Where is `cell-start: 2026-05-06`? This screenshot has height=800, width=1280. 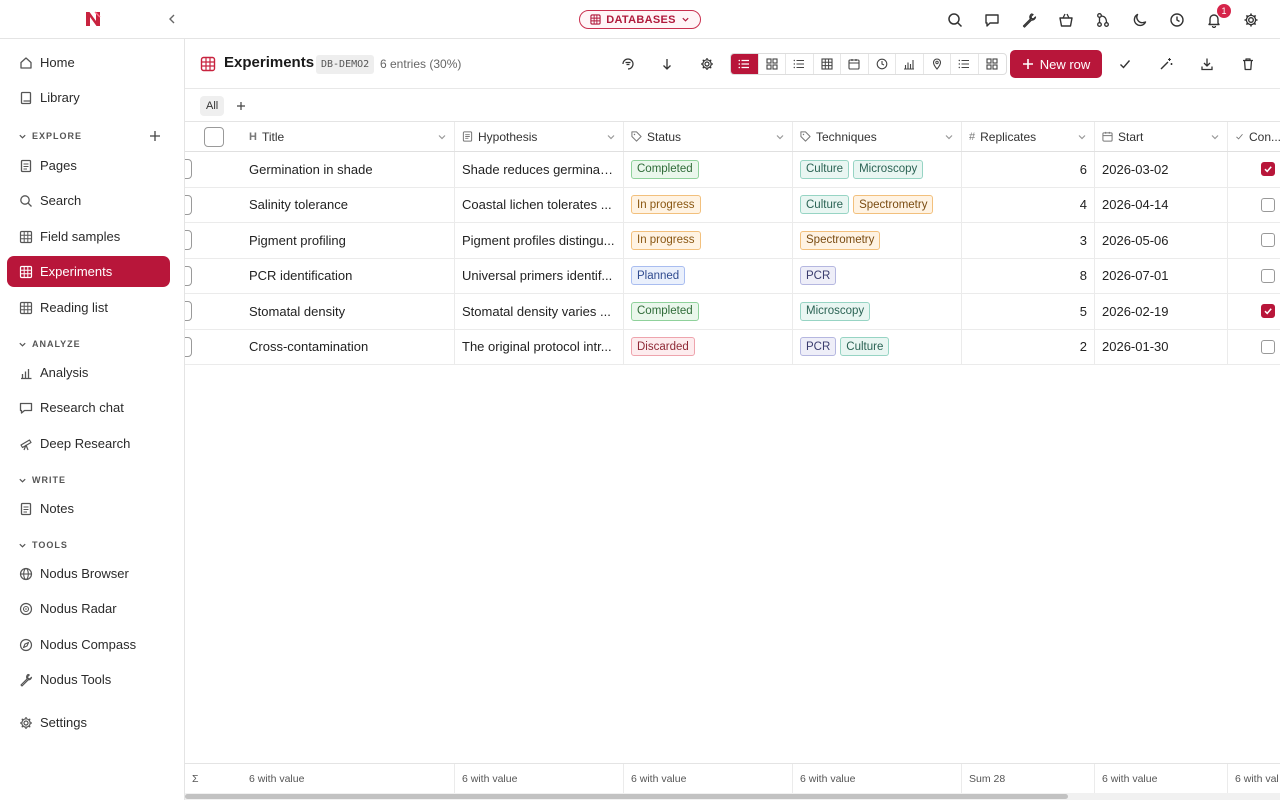 cell-start: 2026-05-06 is located at coordinates (1161, 240).